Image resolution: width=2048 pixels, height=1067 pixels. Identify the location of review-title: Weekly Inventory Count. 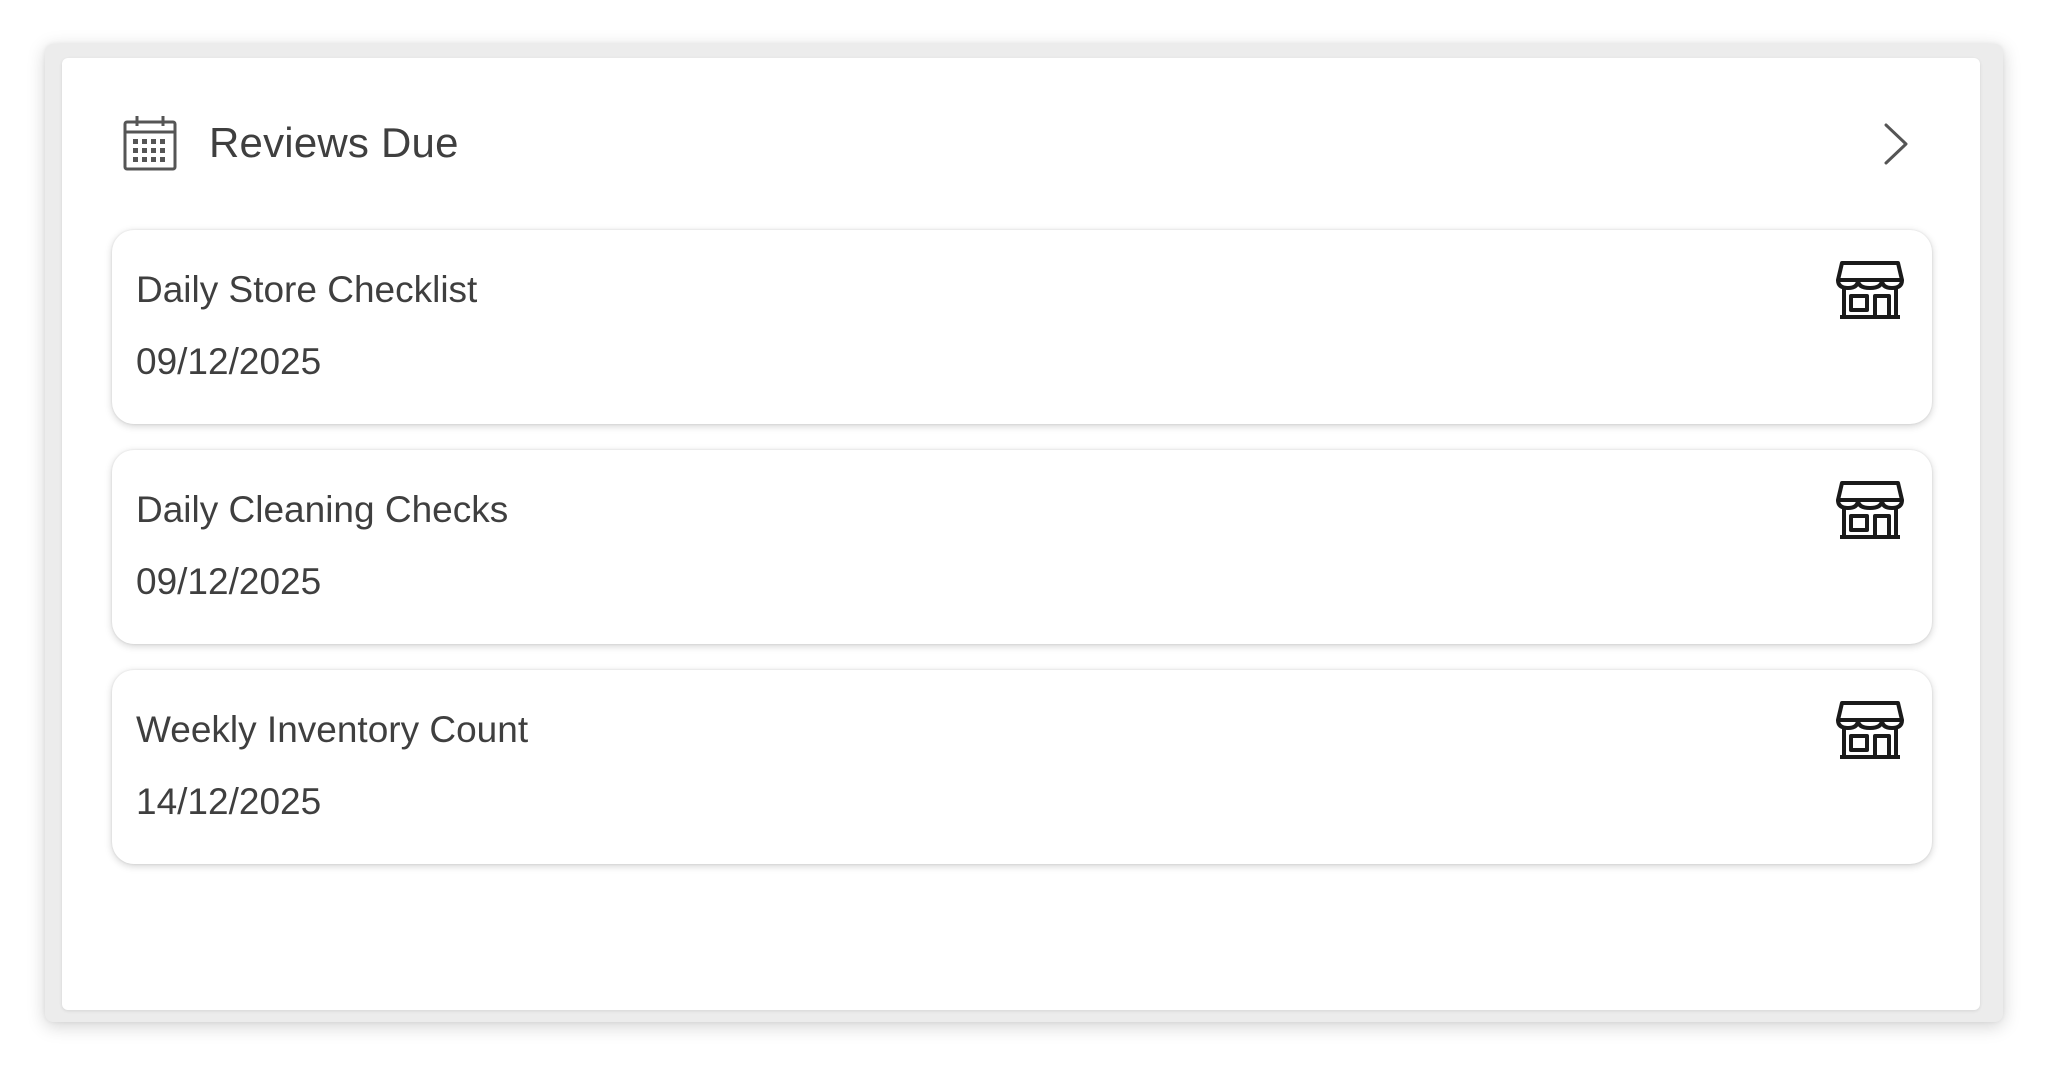
(332, 729).